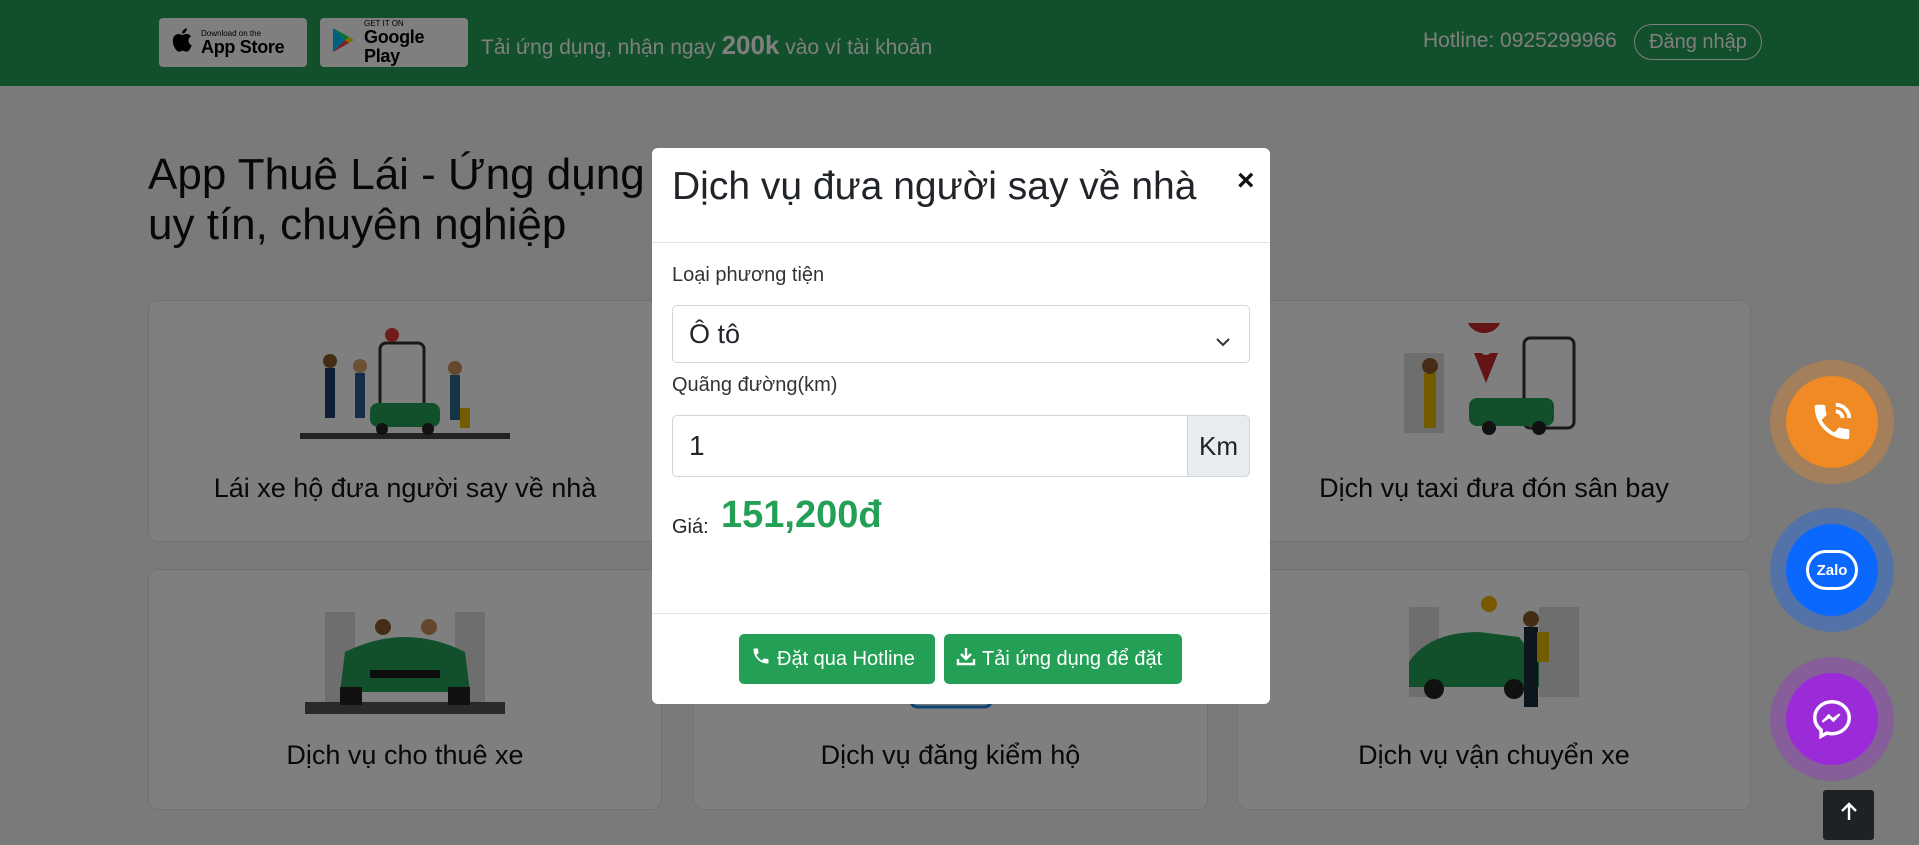 This screenshot has width=1919, height=845. What do you see at coordinates (715, 333) in the screenshot?
I see `vehicle-type-value: Ô tô` at bounding box center [715, 333].